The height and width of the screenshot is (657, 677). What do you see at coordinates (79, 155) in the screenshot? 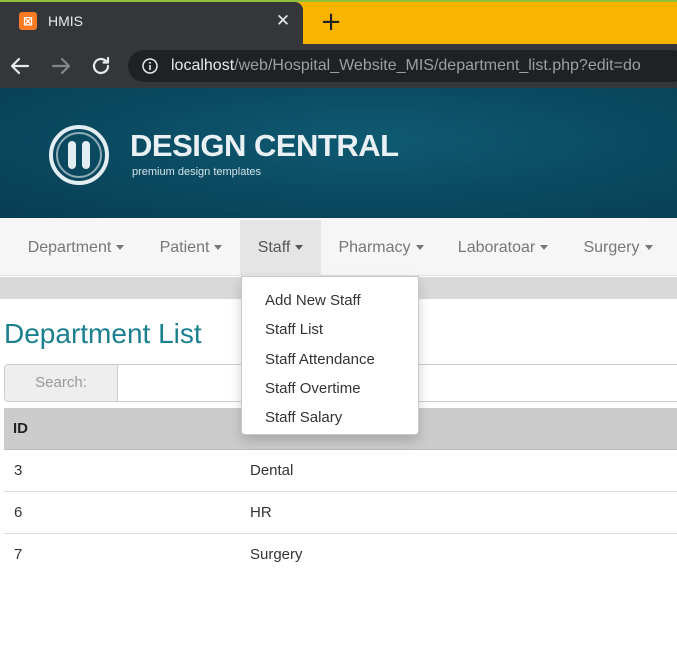
I see `pause-logo-icon` at bounding box center [79, 155].